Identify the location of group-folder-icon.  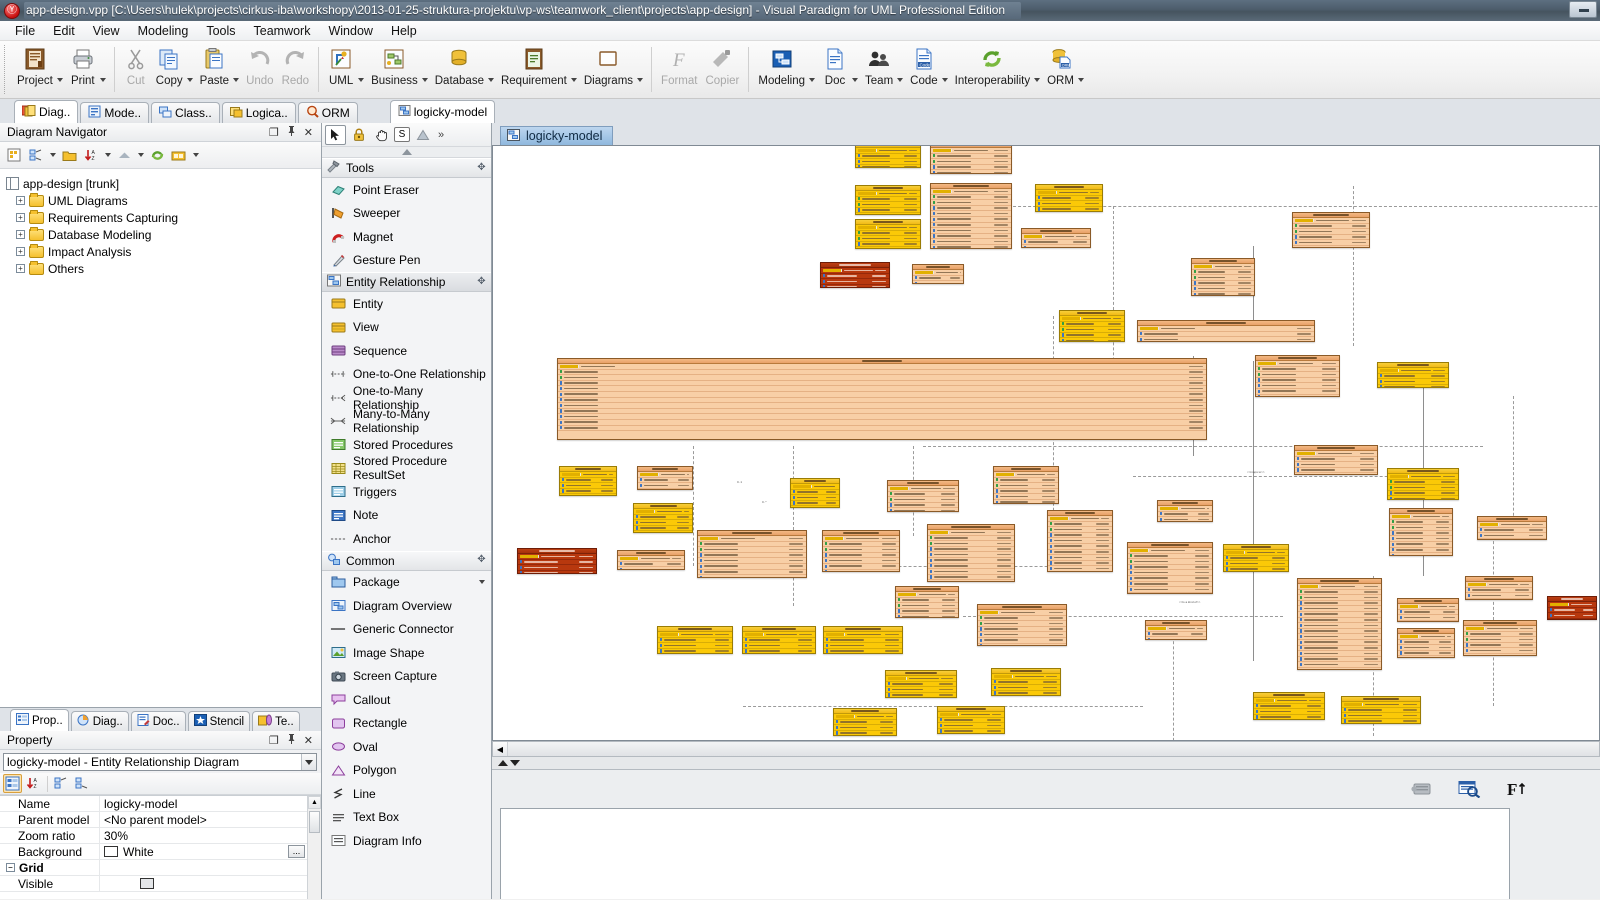
(179, 155).